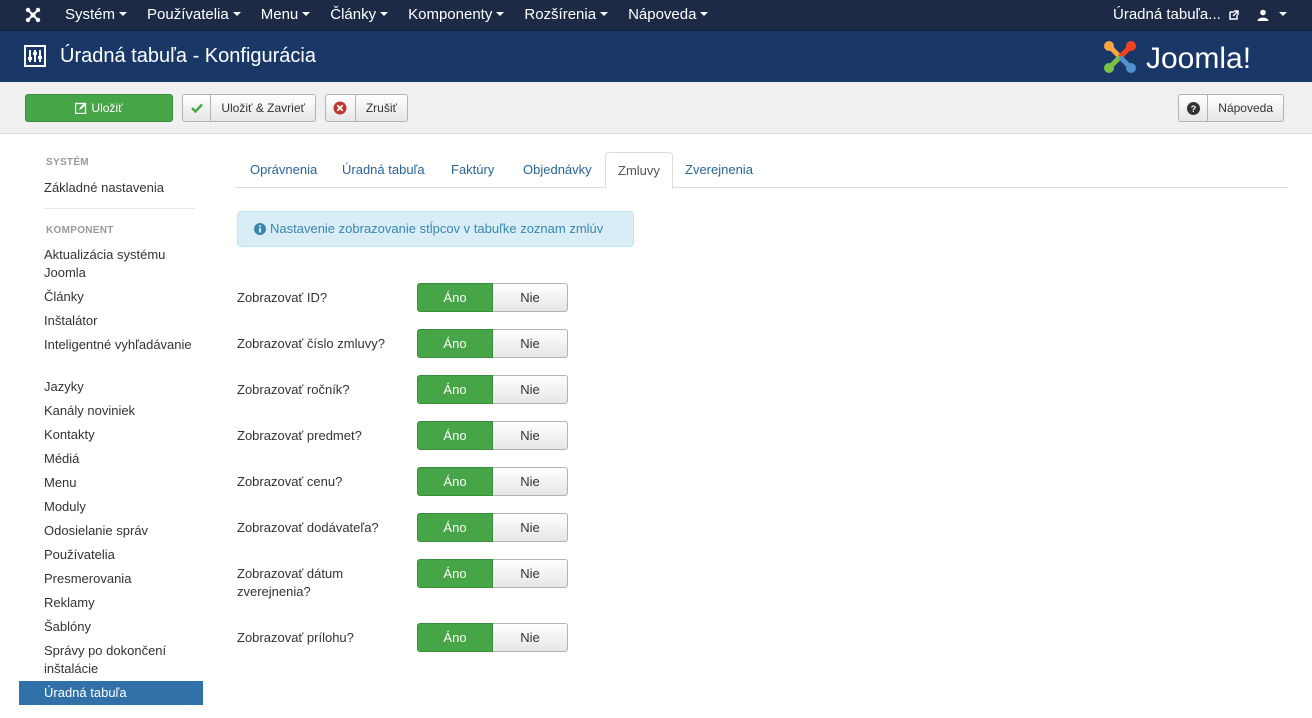 The image size is (1312, 718). I want to click on menu-help: Nápoveda, so click(668, 15).